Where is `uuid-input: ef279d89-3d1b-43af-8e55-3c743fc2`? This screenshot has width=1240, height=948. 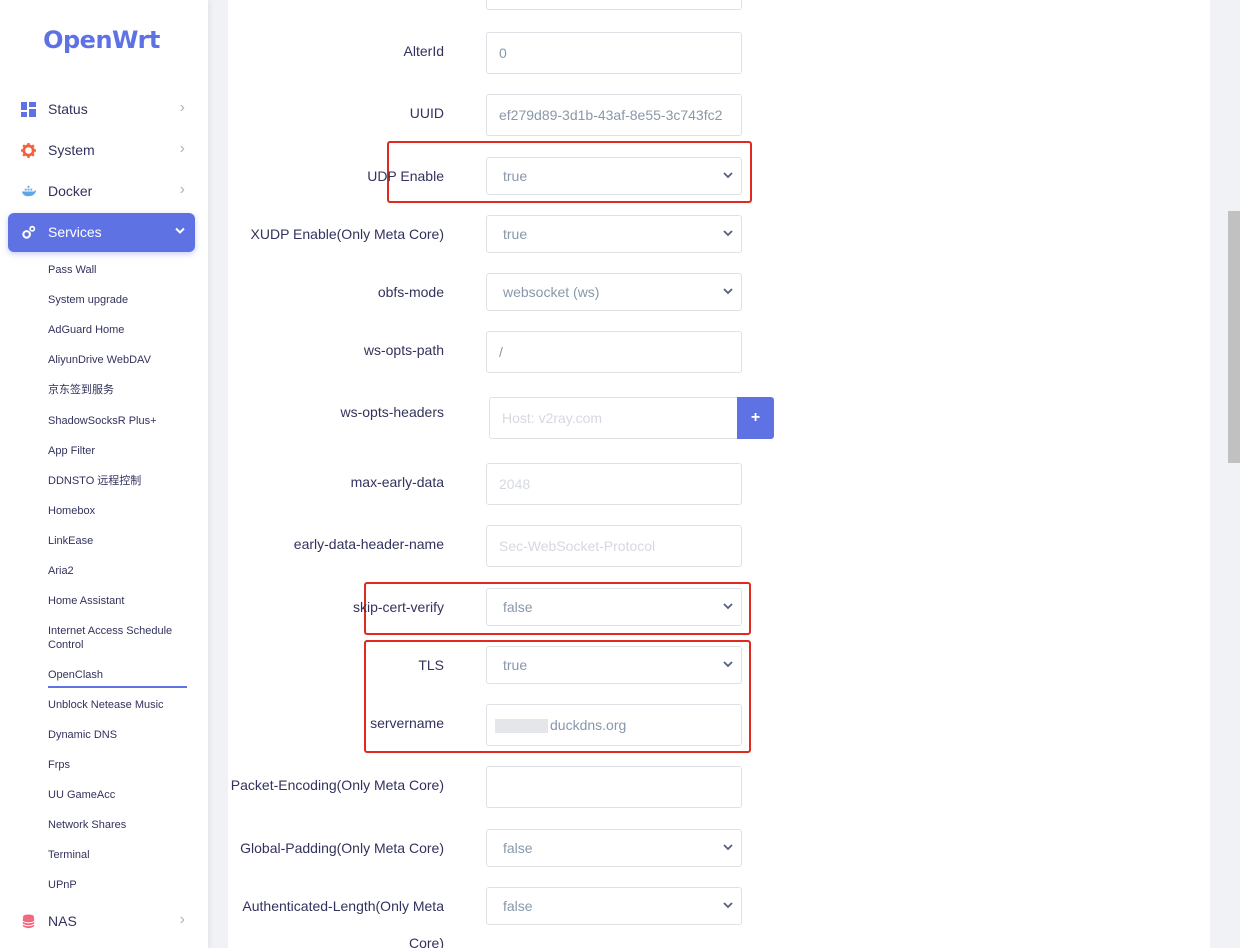 uuid-input: ef279d89-3d1b-43af-8e55-3c743fc2 is located at coordinates (614, 115).